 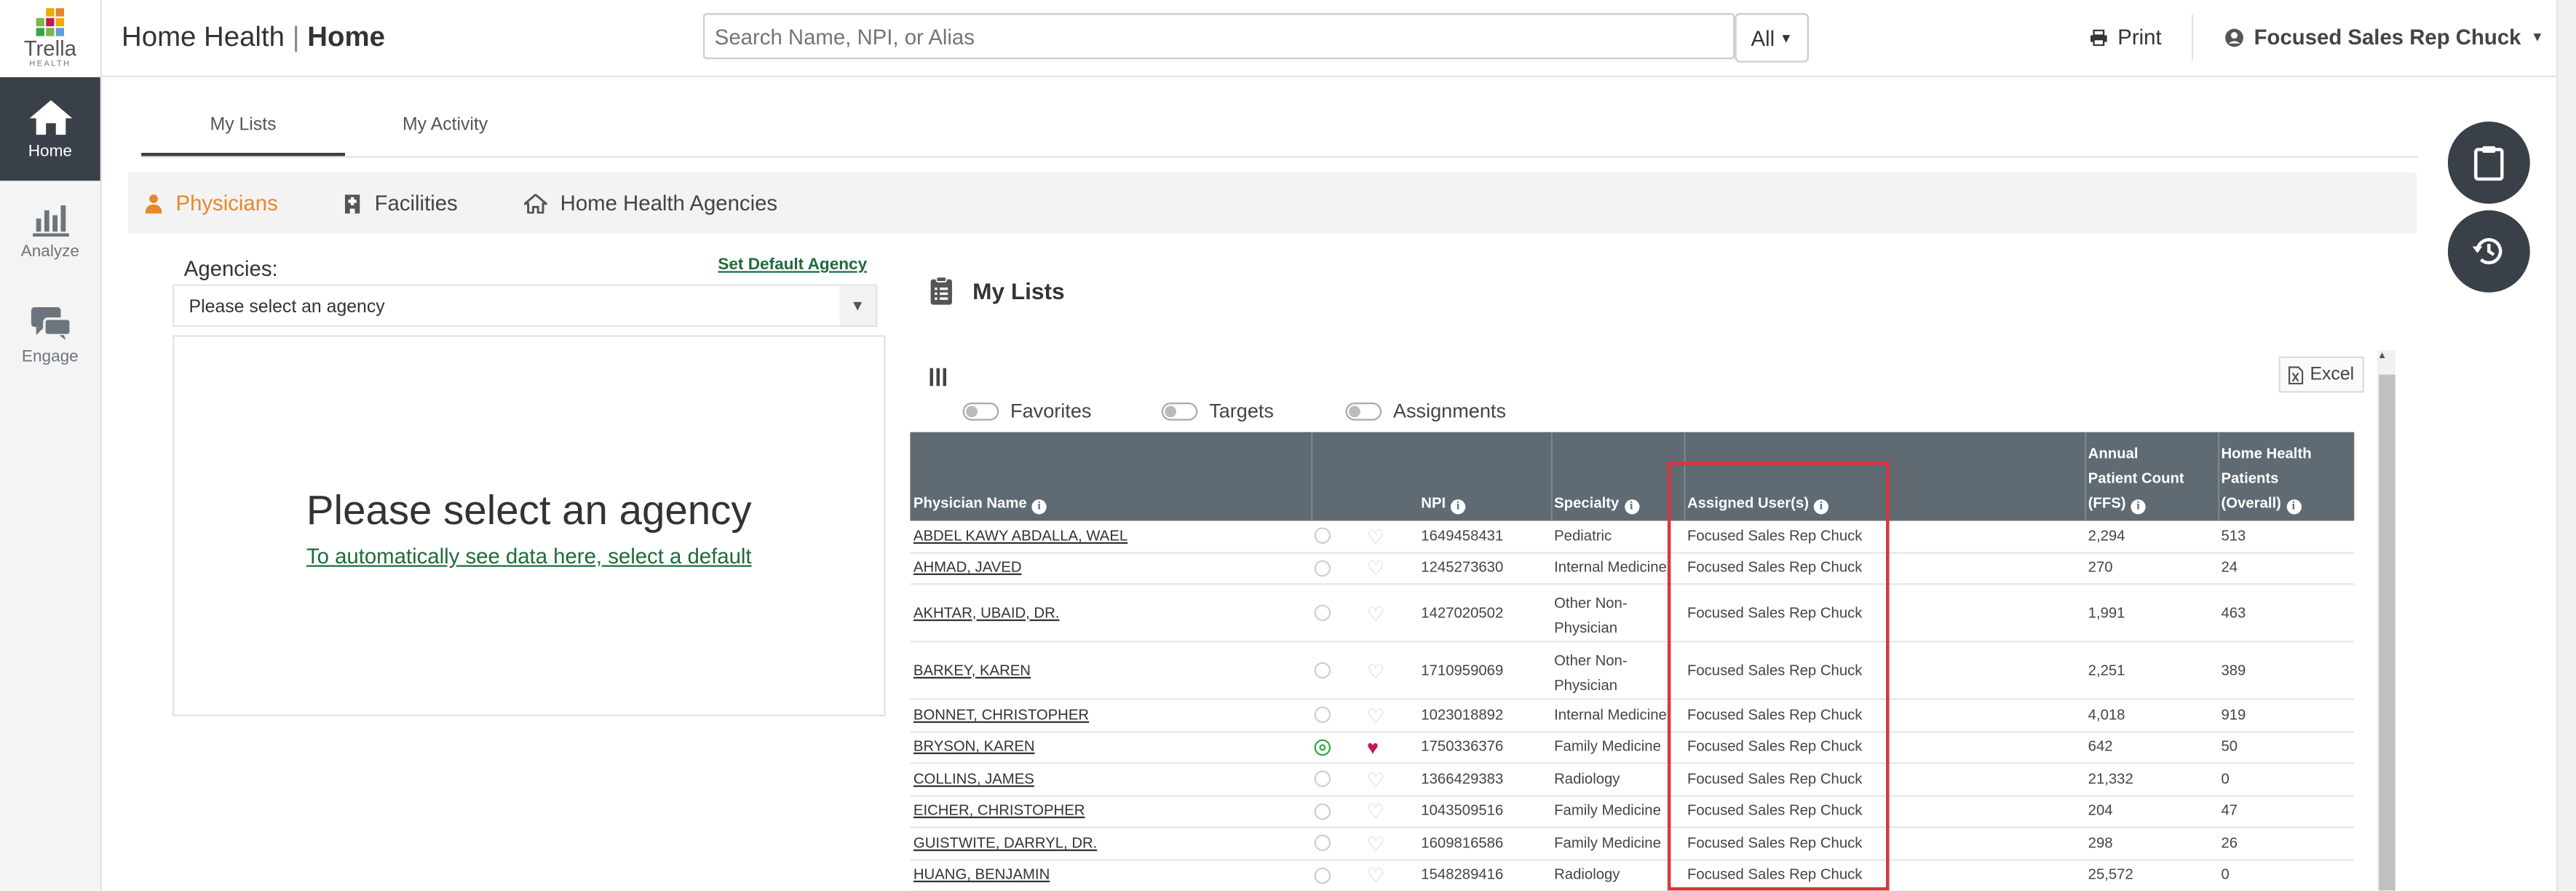 I want to click on scroll-up-arrow-icon: ▲, so click(x=2382, y=357).